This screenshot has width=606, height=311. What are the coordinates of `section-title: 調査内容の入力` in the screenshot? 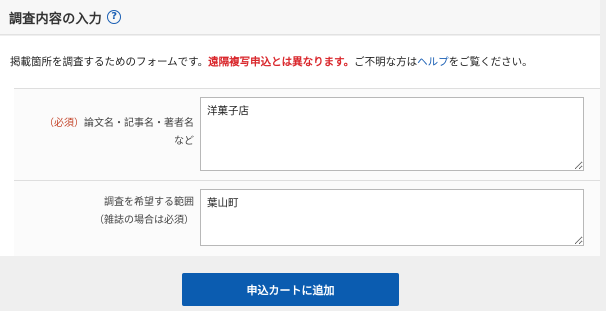 It's located at (56, 19).